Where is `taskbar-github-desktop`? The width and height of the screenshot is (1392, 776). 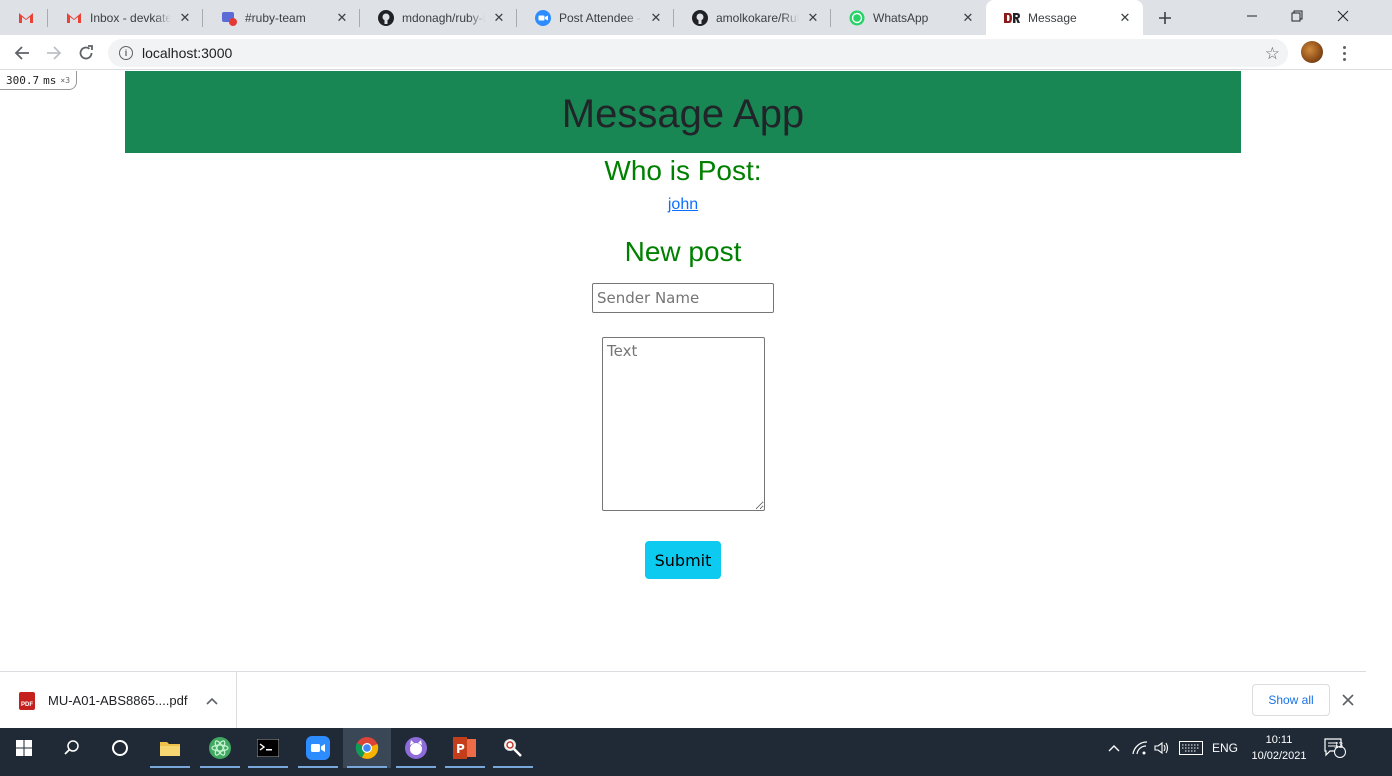
taskbar-github-desktop is located at coordinates (416, 748).